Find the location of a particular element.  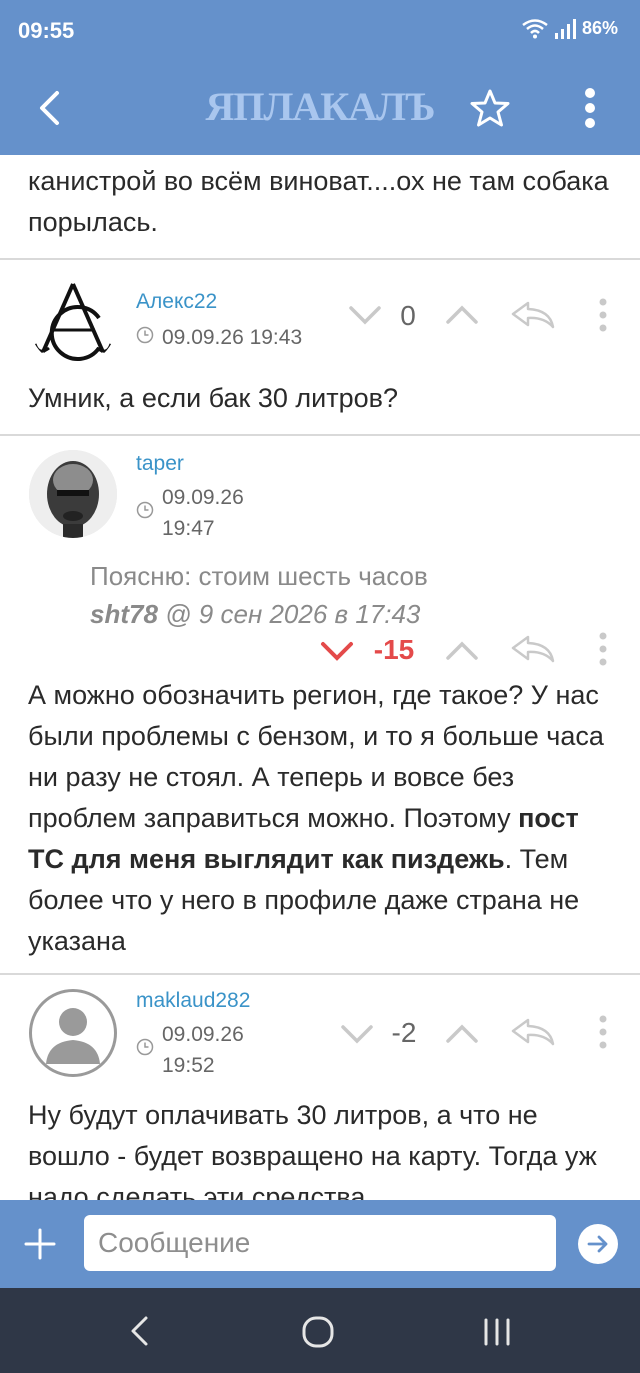

quote-attribution: sht78 @ 9 сен 2026 в 17:43 is located at coordinates (259, 614).